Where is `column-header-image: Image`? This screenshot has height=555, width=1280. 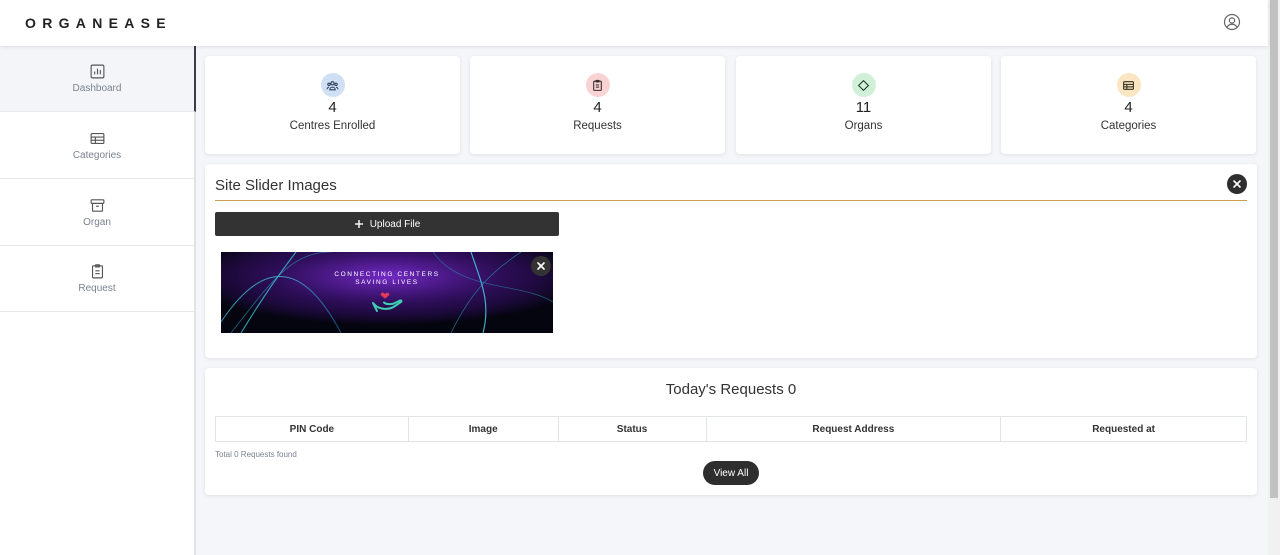 column-header-image: Image is located at coordinates (483, 429).